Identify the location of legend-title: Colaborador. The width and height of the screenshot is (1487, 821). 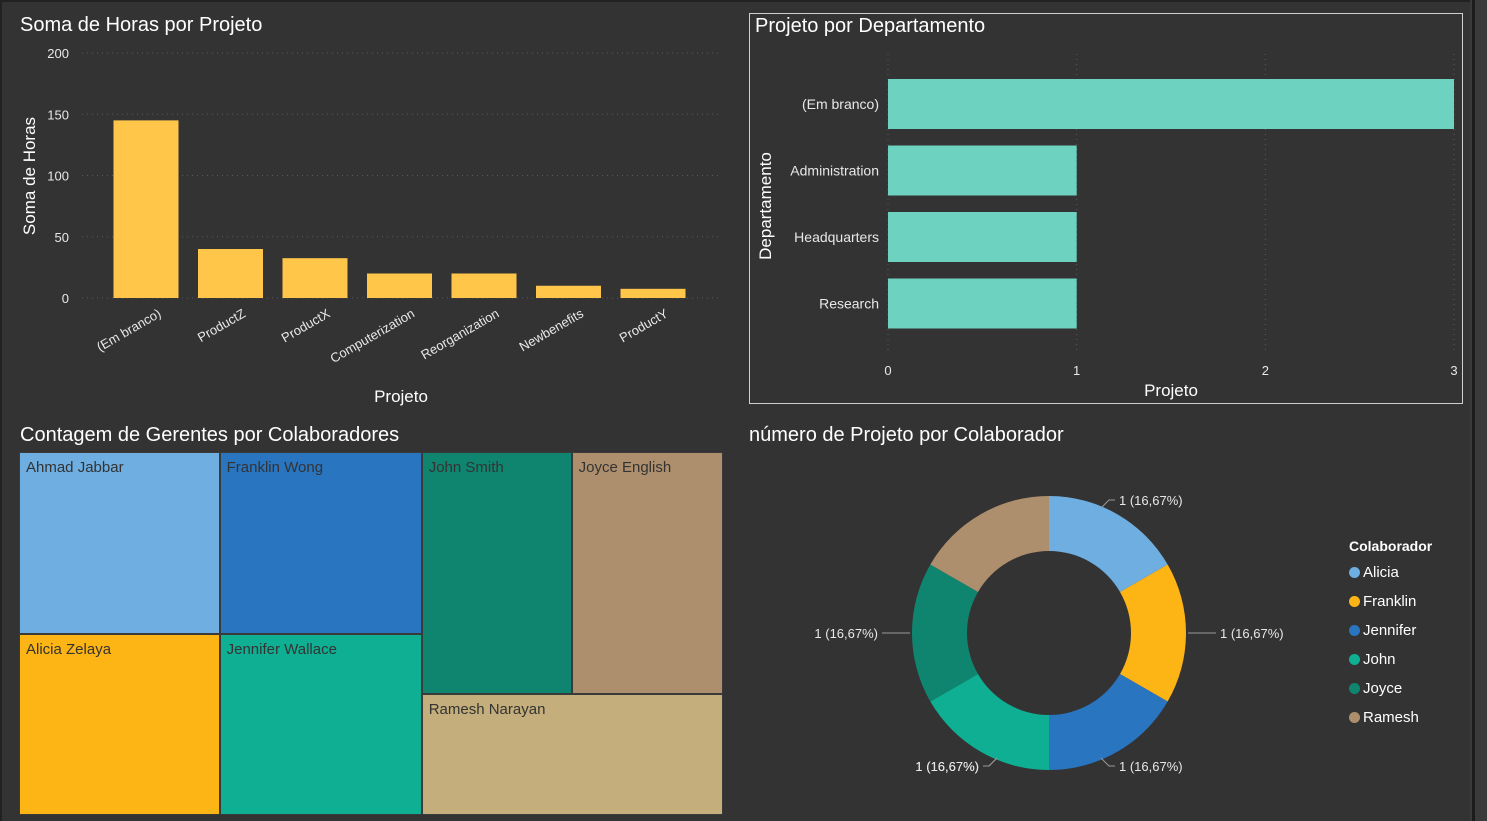
(1391, 546).